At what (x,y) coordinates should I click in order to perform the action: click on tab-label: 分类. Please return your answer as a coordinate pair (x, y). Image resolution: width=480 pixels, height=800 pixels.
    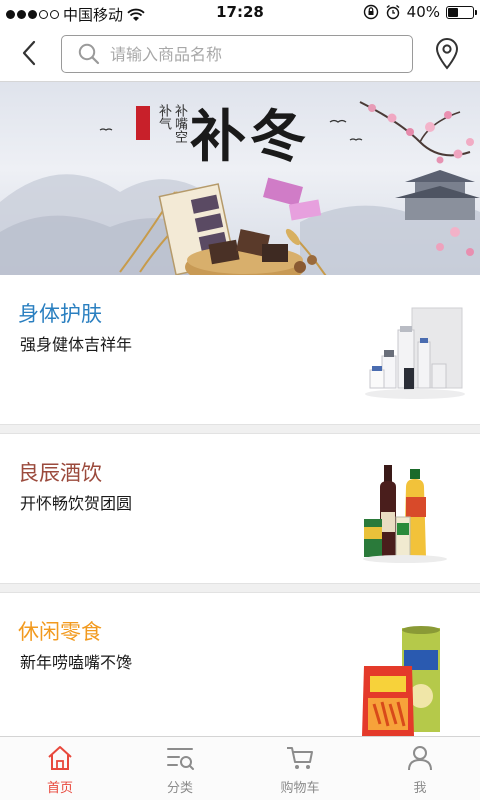
    Looking at the image, I should click on (179, 788).